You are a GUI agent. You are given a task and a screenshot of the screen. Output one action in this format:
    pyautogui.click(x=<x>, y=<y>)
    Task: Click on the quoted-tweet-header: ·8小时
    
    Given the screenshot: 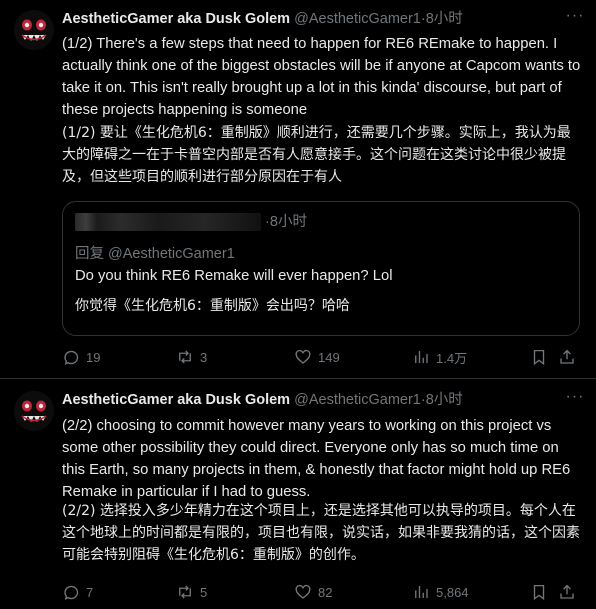 What is the action you would take?
    pyautogui.click(x=191, y=222)
    